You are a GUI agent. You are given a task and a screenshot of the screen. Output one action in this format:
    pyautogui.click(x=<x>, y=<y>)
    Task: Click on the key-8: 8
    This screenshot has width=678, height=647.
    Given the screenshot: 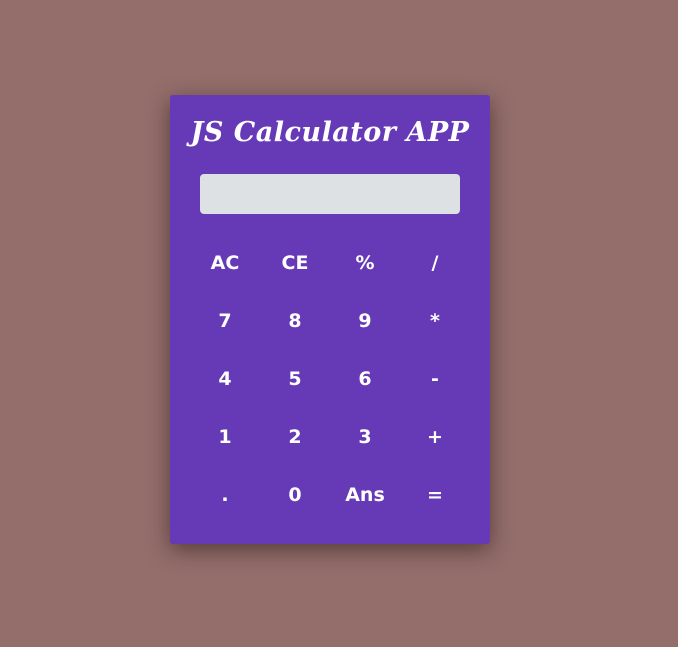 What is the action you would take?
    pyautogui.click(x=295, y=321)
    